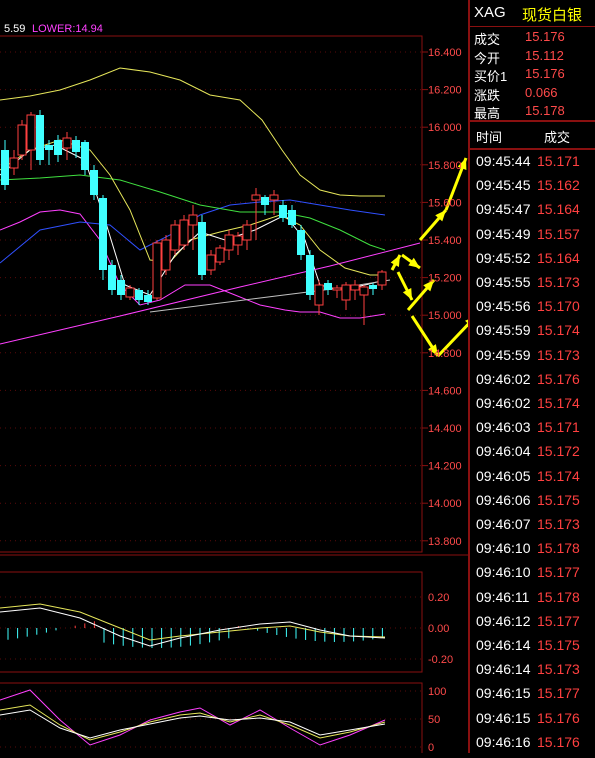 The width and height of the screenshot is (595, 758). What do you see at coordinates (532, 234) in the screenshot?
I see `tick-row: 09:45:49 15.157` at bounding box center [532, 234].